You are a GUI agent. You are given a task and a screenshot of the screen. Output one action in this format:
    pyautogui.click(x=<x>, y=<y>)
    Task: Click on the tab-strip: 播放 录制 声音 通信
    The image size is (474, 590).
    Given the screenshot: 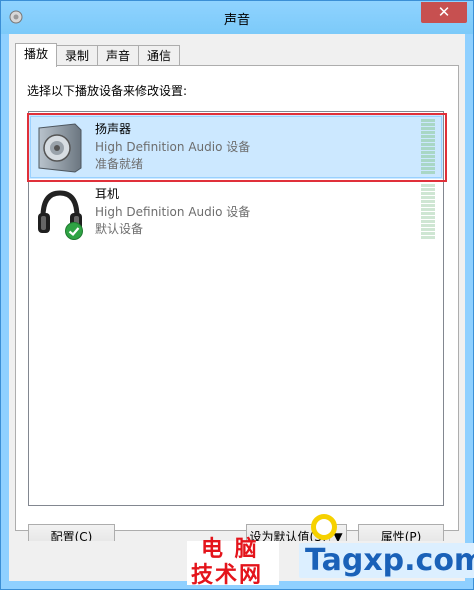 What is the action you would take?
    pyautogui.click(x=98, y=55)
    